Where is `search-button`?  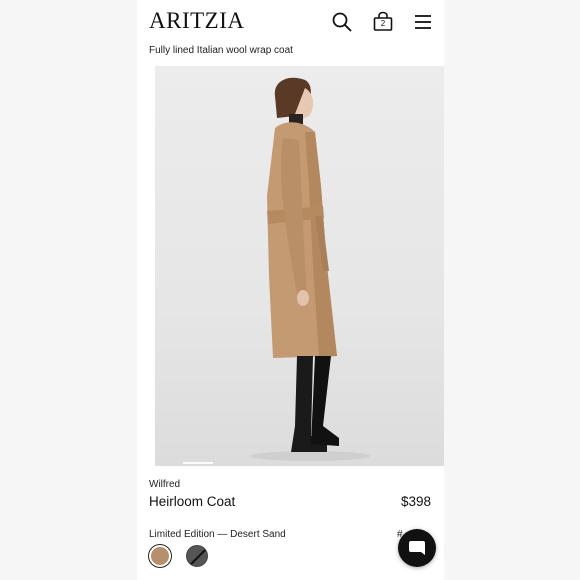 search-button is located at coordinates (342, 22).